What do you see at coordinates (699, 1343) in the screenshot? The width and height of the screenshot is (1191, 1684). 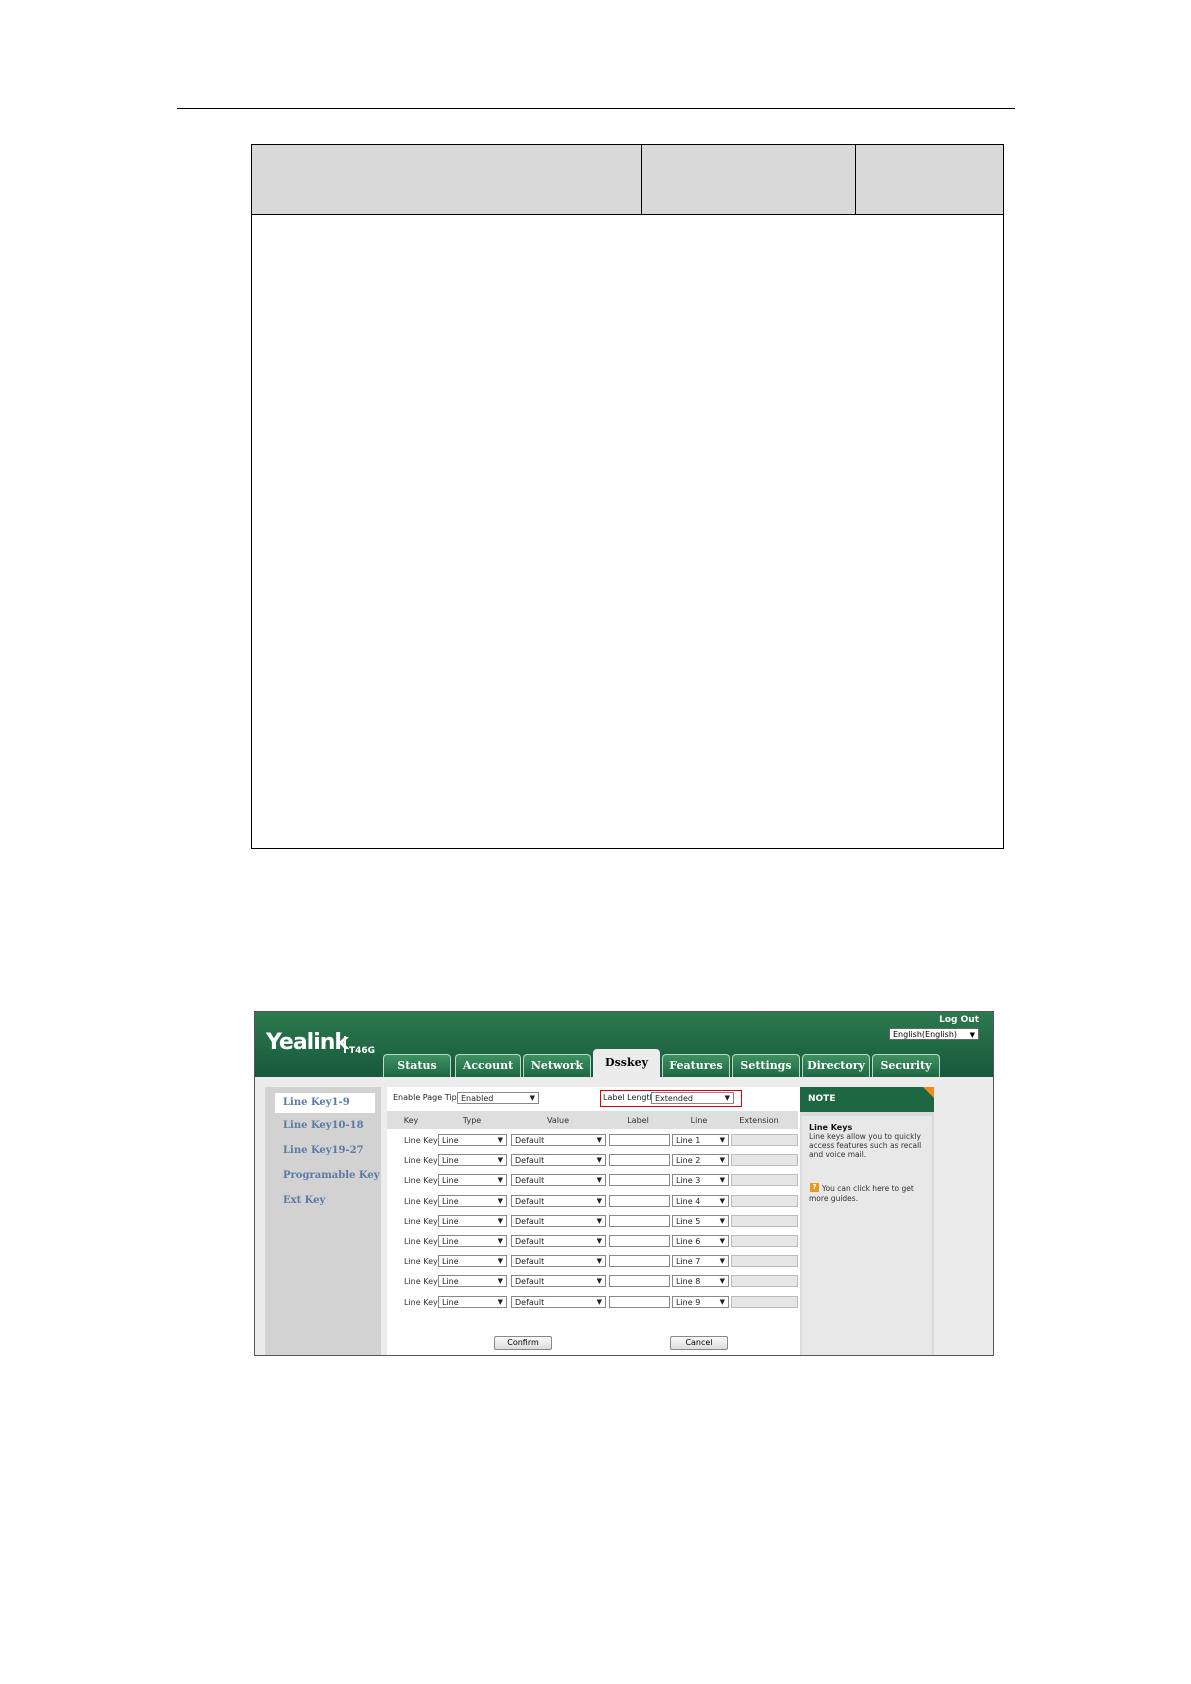 I see `cancel-button: Cancel` at bounding box center [699, 1343].